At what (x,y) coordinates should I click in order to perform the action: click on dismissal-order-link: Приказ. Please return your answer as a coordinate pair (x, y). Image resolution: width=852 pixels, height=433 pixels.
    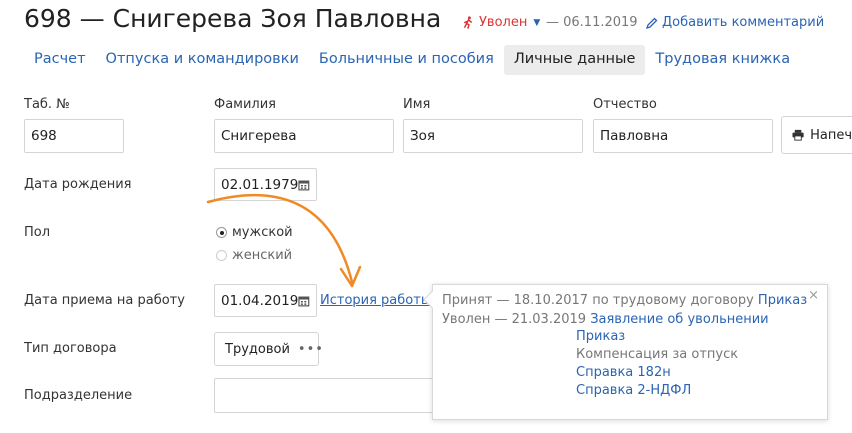
    Looking at the image, I should click on (600, 336).